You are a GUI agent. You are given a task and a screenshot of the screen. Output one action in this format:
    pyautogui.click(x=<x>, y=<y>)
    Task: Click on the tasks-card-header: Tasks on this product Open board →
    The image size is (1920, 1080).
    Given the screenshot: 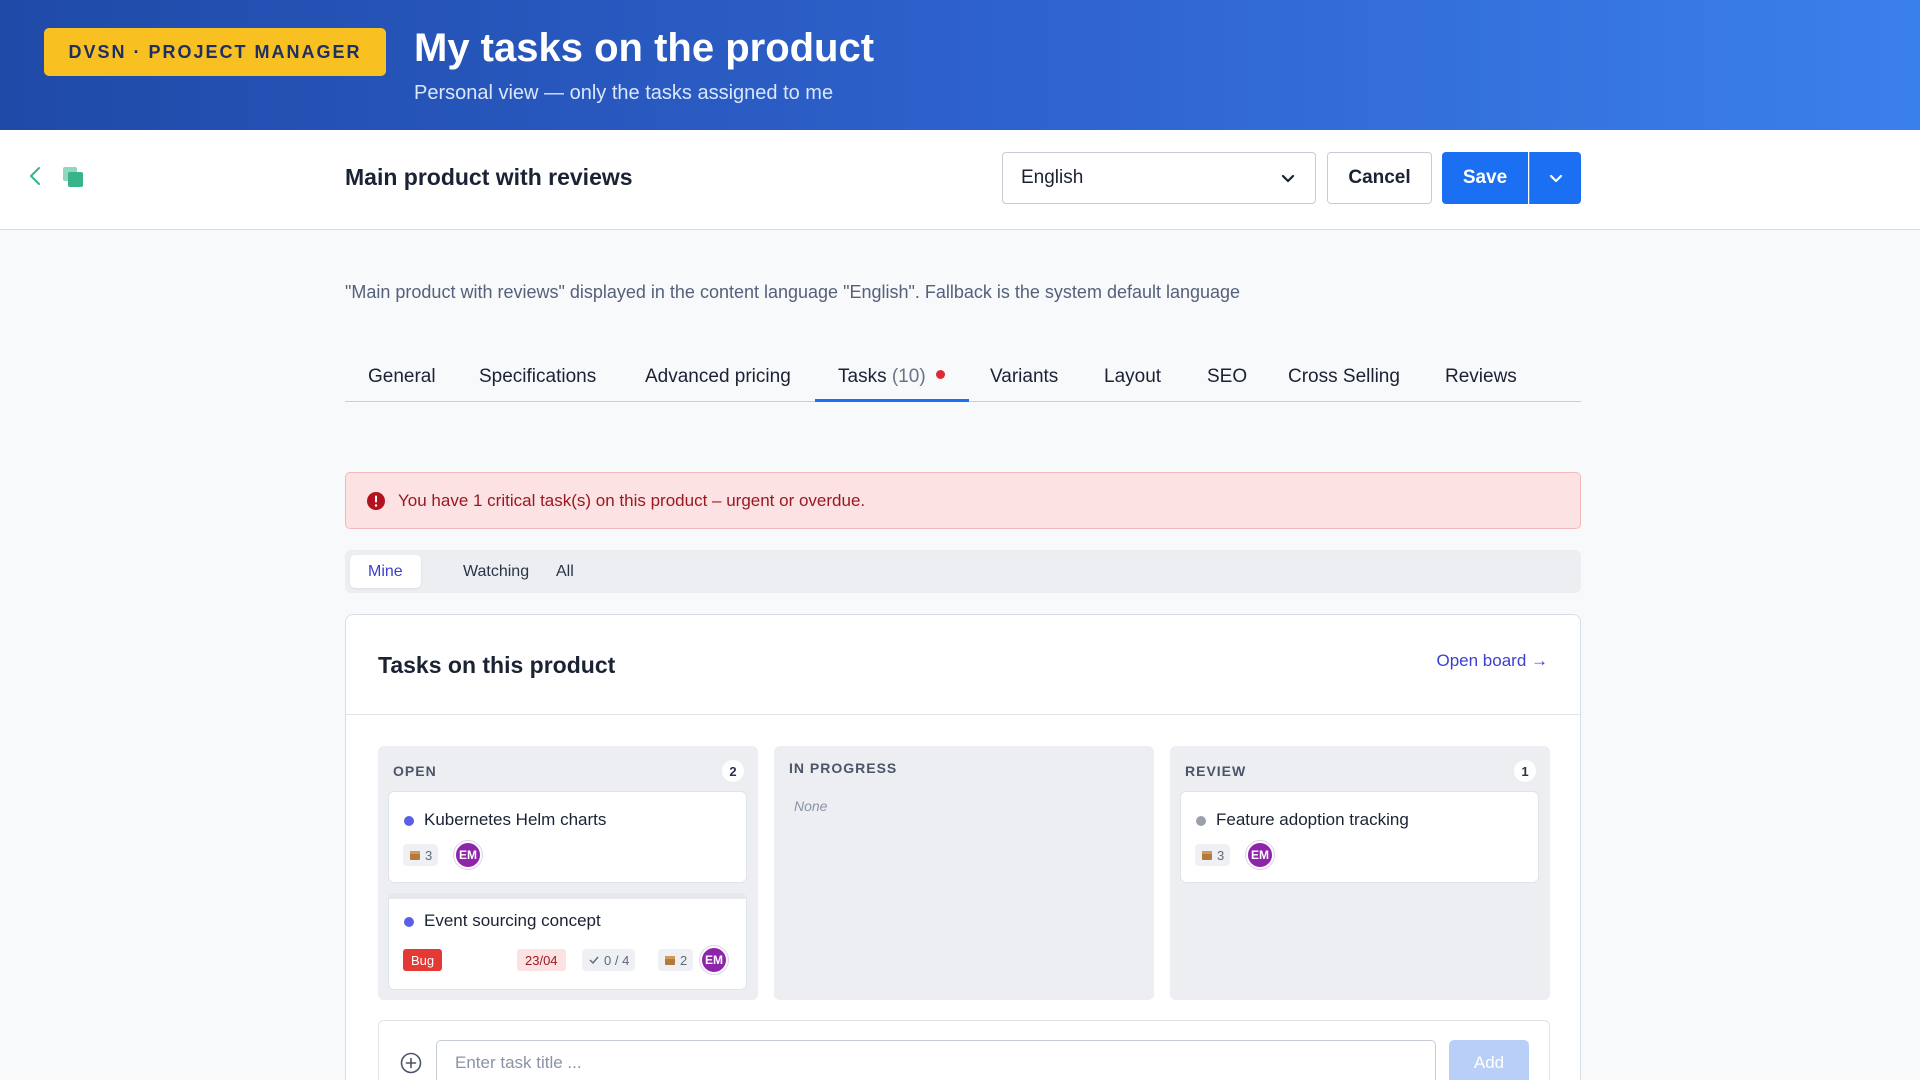 What is the action you would take?
    pyautogui.click(x=963, y=665)
    